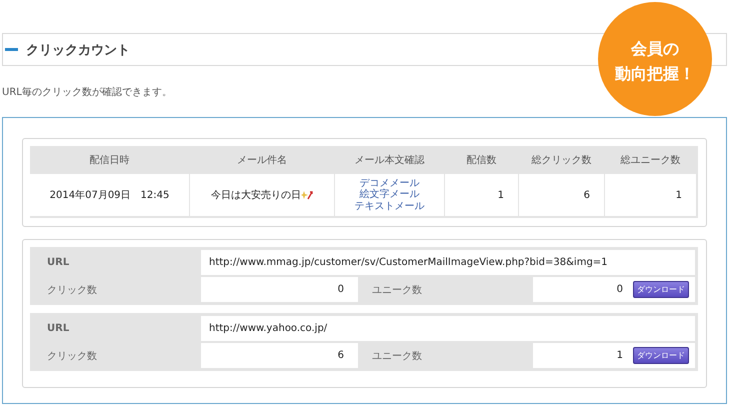 This screenshot has height=410, width=730. I want to click on url-value: http://www.yahoo.co.jp/, so click(448, 328).